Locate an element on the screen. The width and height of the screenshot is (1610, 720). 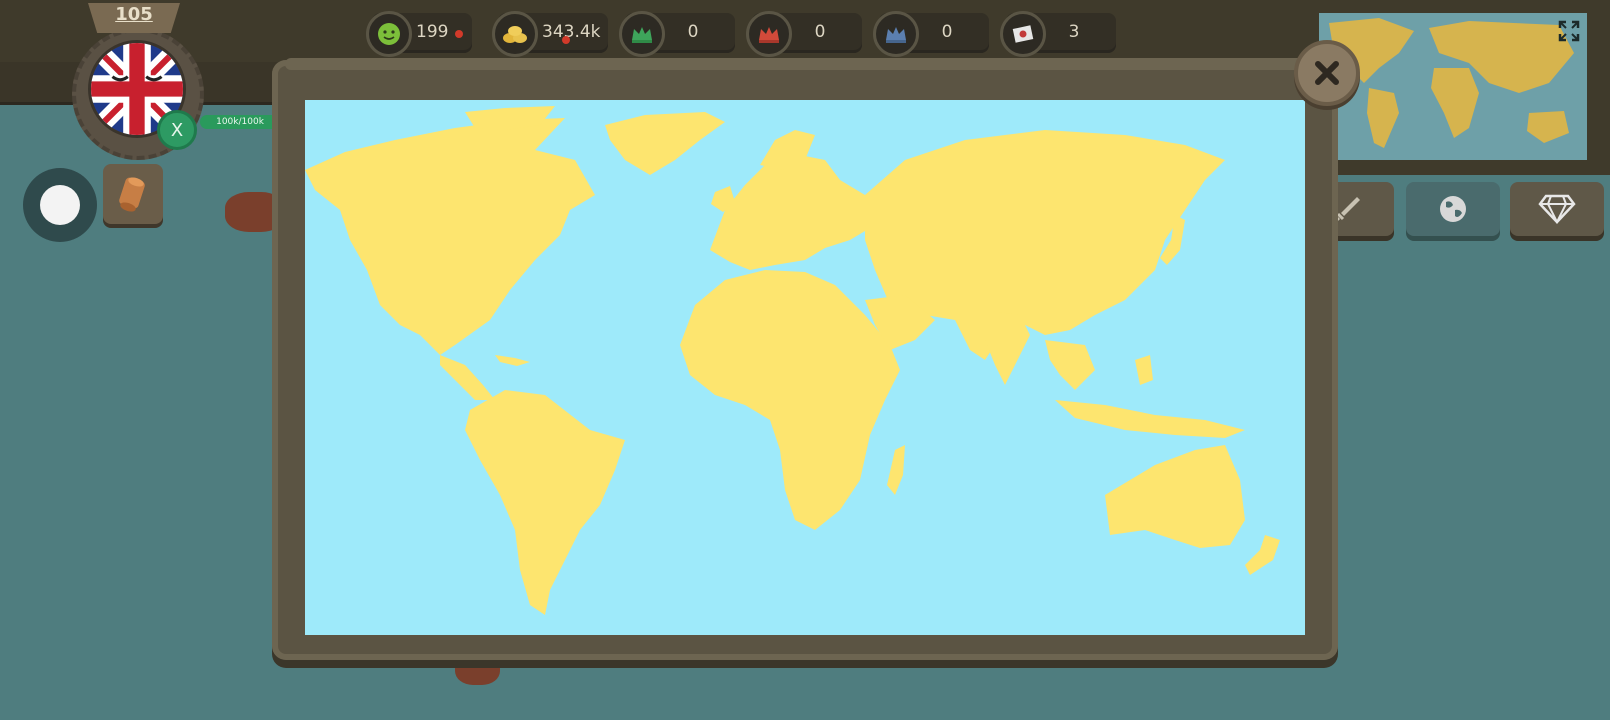
indonesia is located at coordinates (1150, 419).